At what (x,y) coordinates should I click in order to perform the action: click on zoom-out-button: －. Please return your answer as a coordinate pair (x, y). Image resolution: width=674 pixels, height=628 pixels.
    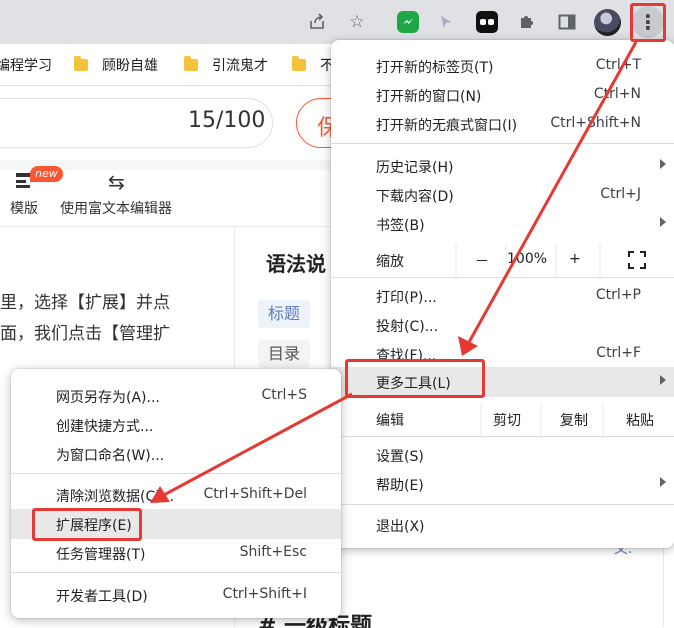
    Looking at the image, I should click on (481, 260).